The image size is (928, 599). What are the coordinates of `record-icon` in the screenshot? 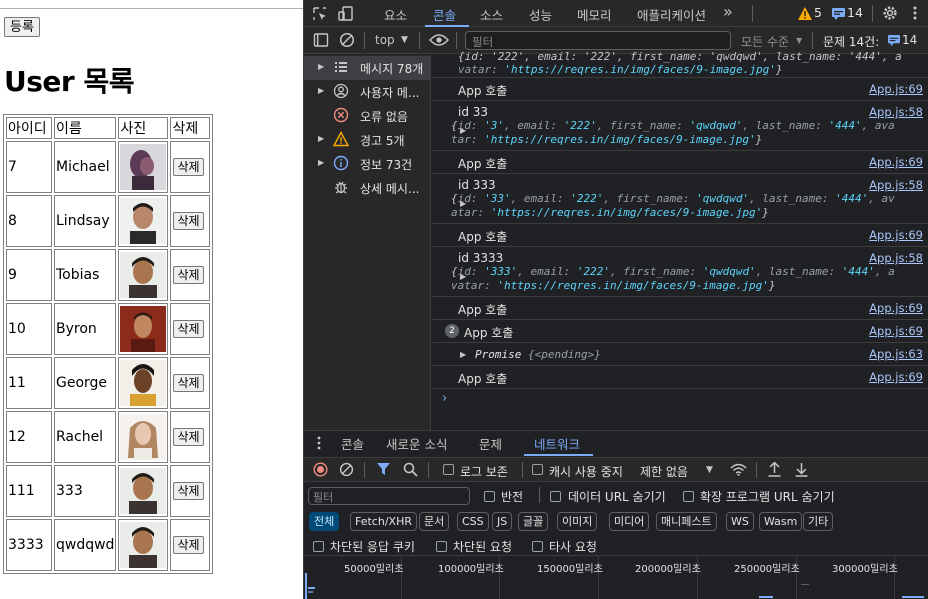 It's located at (320, 469).